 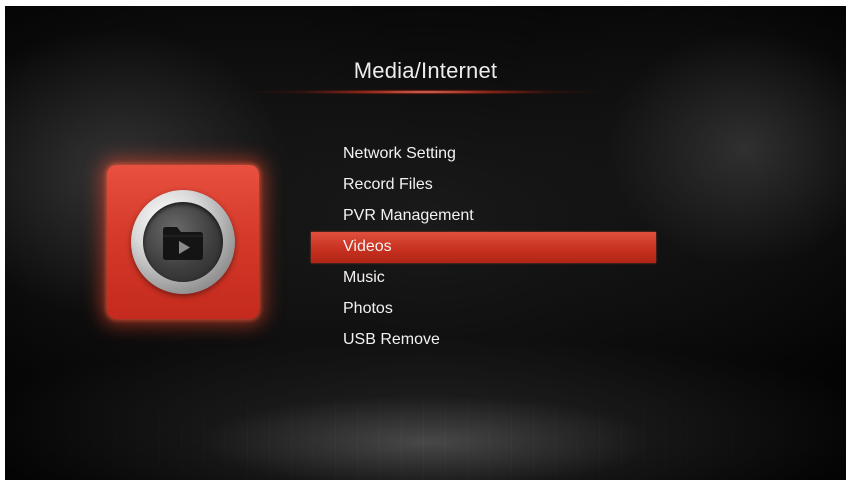 I want to click on disc-ring, so click(x=183, y=242).